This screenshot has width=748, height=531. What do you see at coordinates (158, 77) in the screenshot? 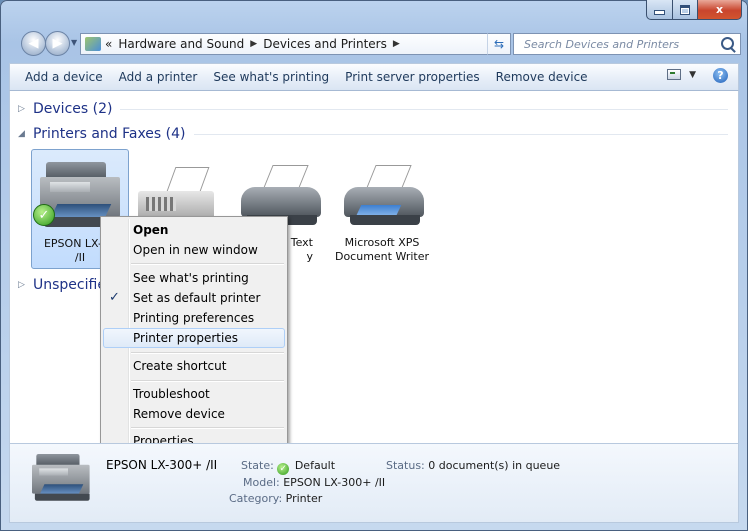
I see `add-printer-button: Add a printer` at bounding box center [158, 77].